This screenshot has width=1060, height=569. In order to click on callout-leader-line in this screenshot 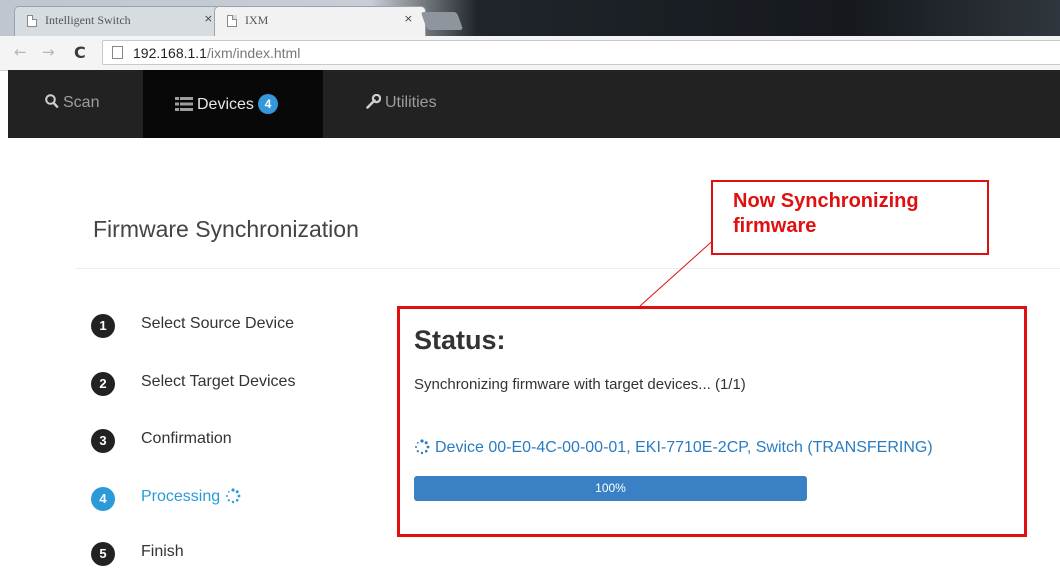, I will do `click(679, 271)`.